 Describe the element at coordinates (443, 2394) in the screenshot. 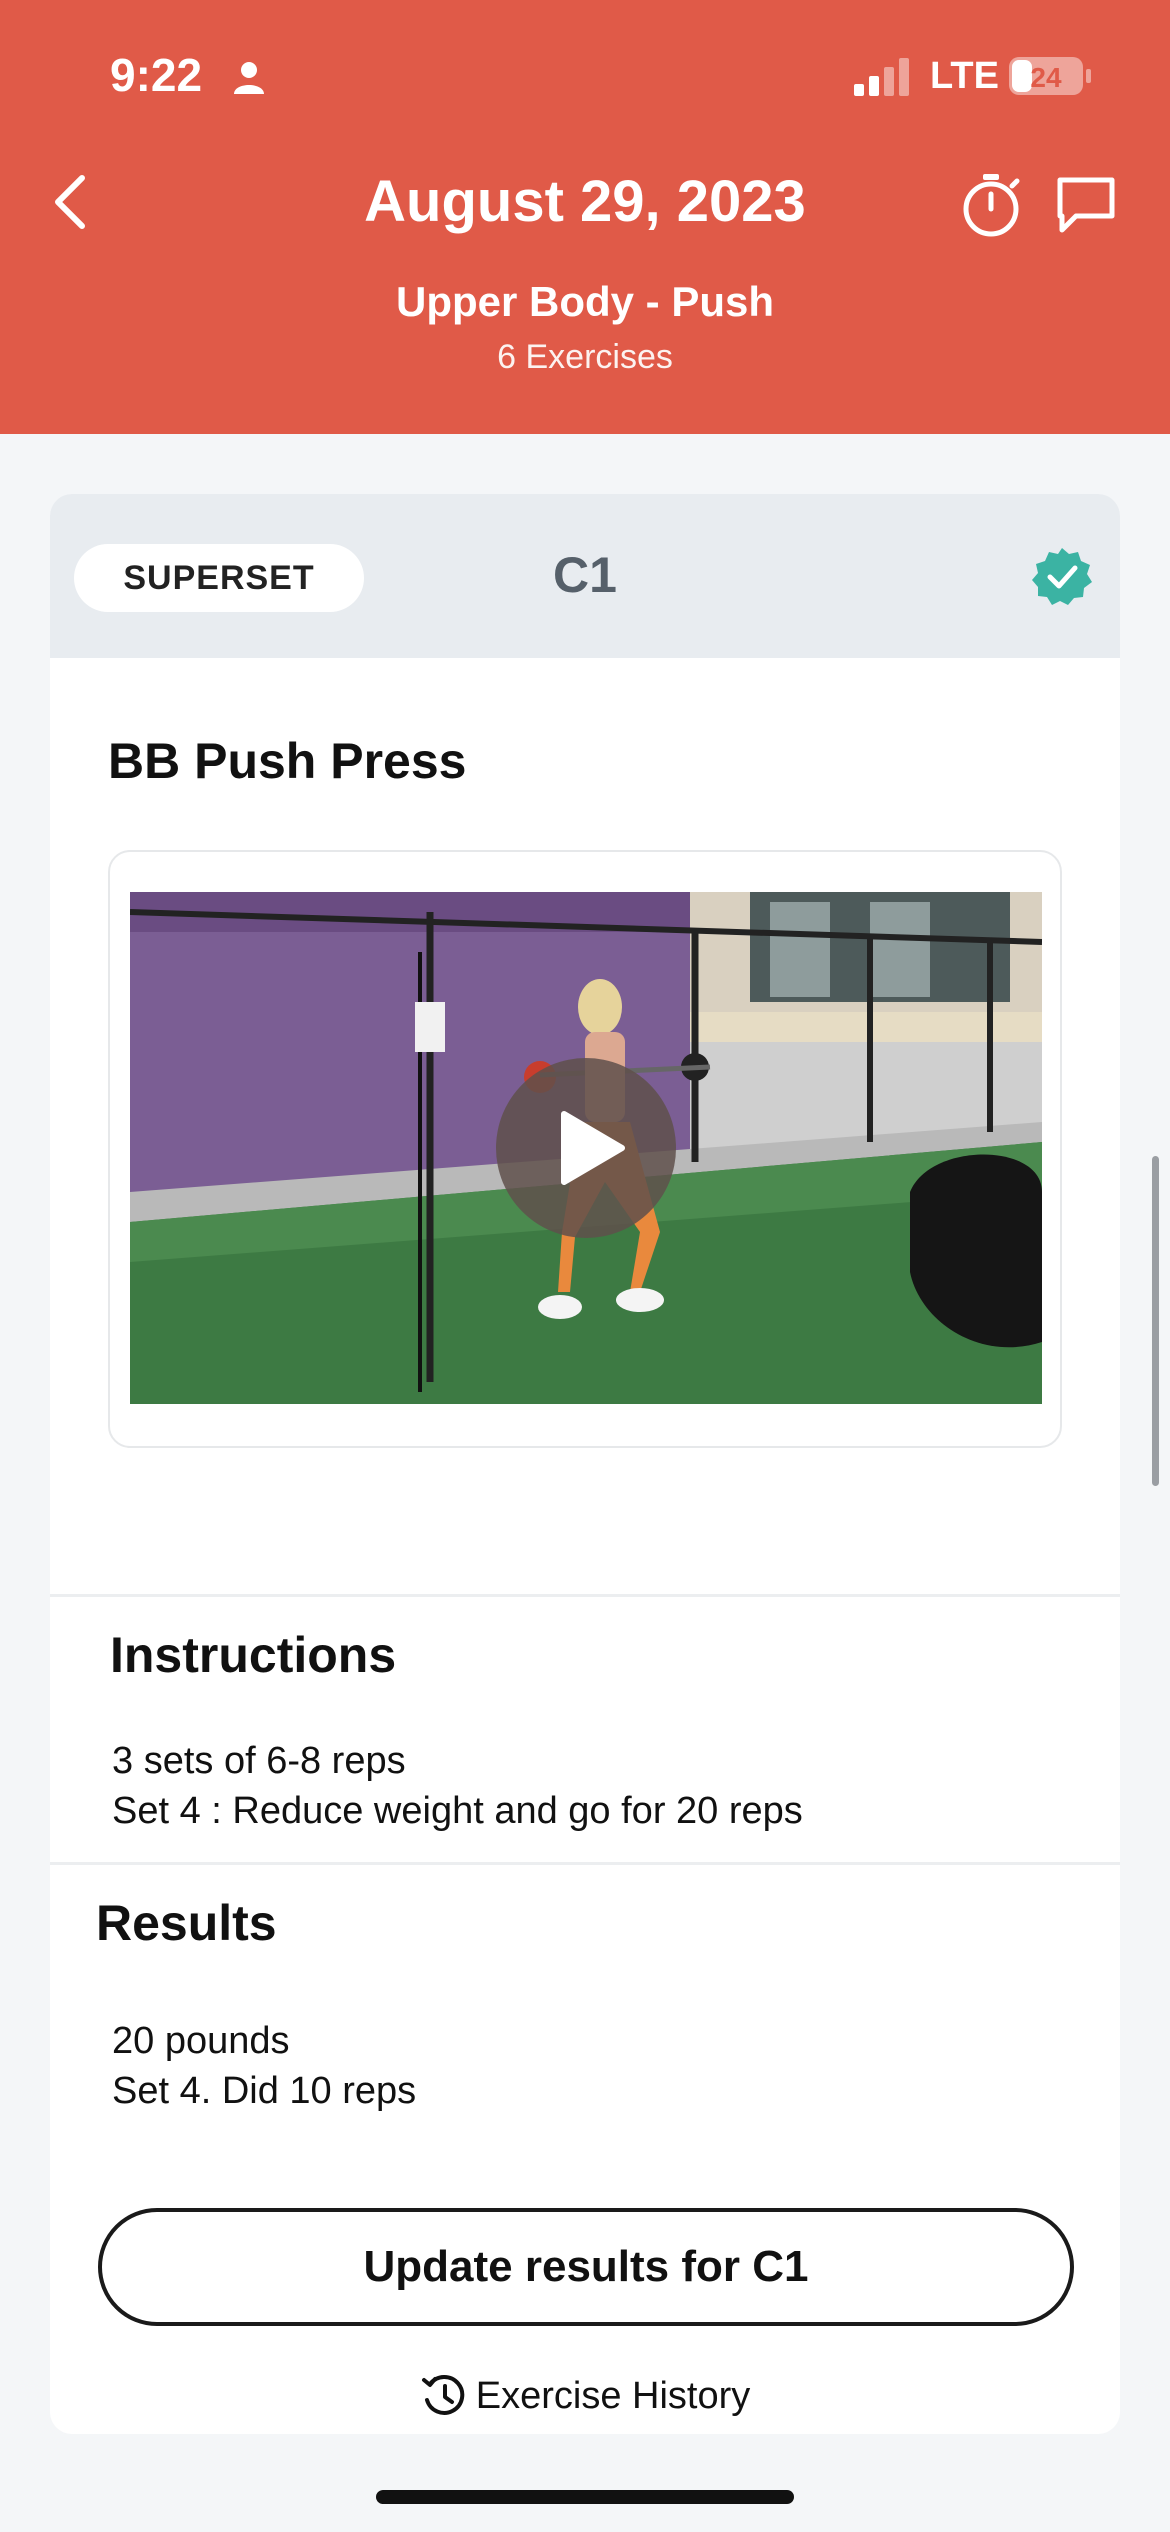

I see `history-icon` at that location.